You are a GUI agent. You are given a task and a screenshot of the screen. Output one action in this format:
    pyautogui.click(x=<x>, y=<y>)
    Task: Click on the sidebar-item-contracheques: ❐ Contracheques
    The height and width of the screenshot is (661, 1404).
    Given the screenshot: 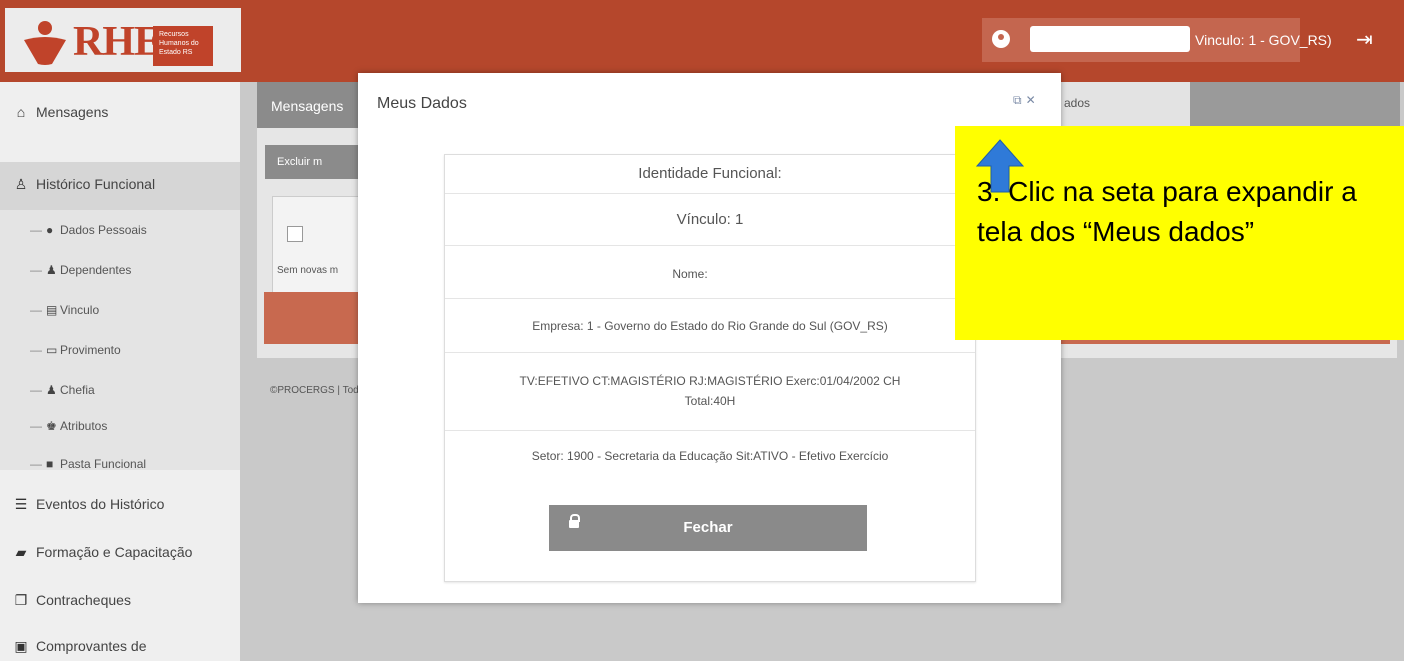 What is the action you would take?
    pyautogui.click(x=120, y=600)
    